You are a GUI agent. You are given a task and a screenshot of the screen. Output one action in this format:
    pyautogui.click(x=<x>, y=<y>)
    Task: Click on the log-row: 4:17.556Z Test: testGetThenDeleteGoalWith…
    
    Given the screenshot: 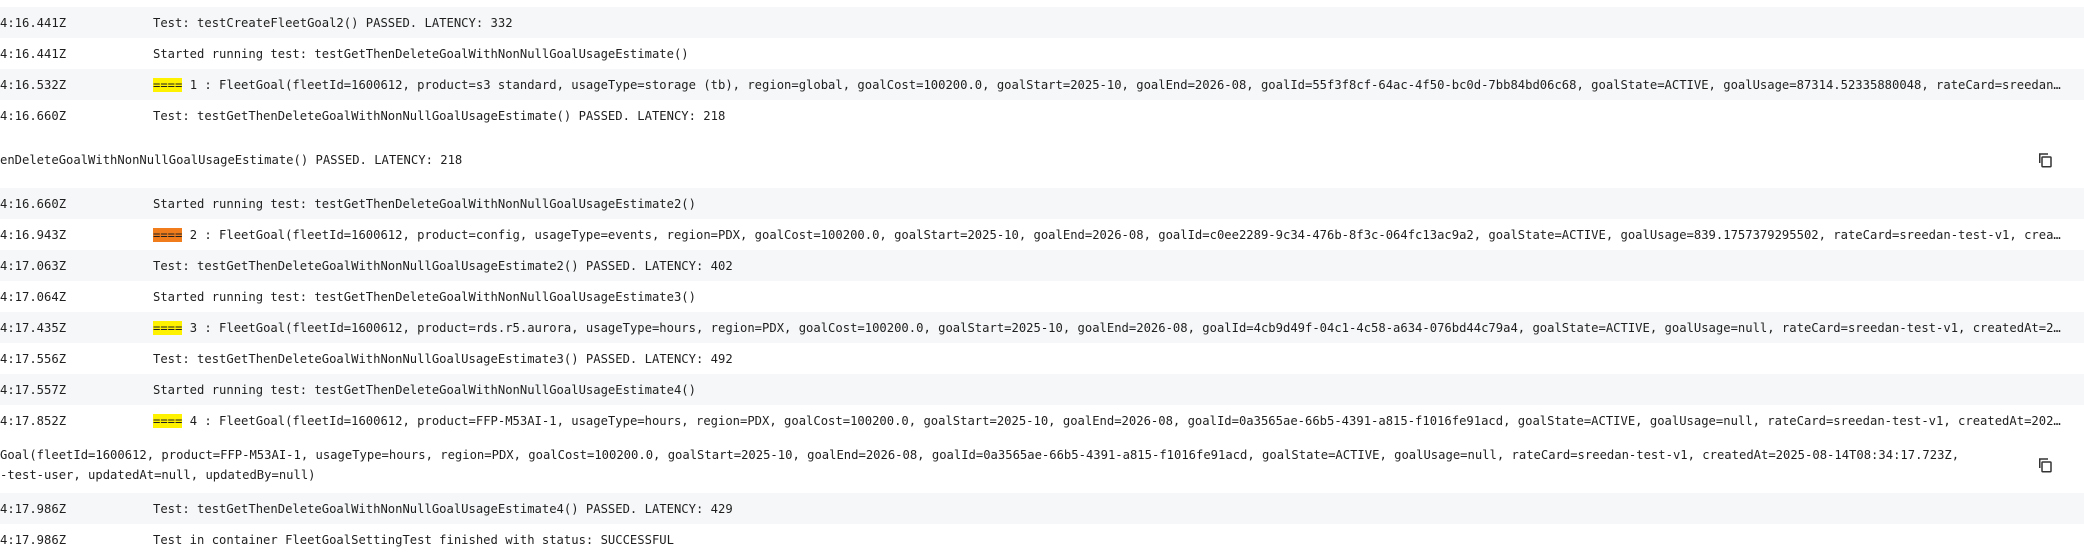 What is the action you would take?
    pyautogui.click(x=1042, y=358)
    